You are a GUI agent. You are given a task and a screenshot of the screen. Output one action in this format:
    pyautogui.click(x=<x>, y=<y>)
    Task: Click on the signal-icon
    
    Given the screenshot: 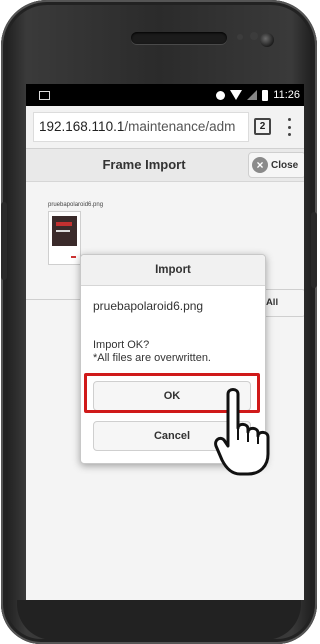 What is the action you would take?
    pyautogui.click(x=252, y=95)
    